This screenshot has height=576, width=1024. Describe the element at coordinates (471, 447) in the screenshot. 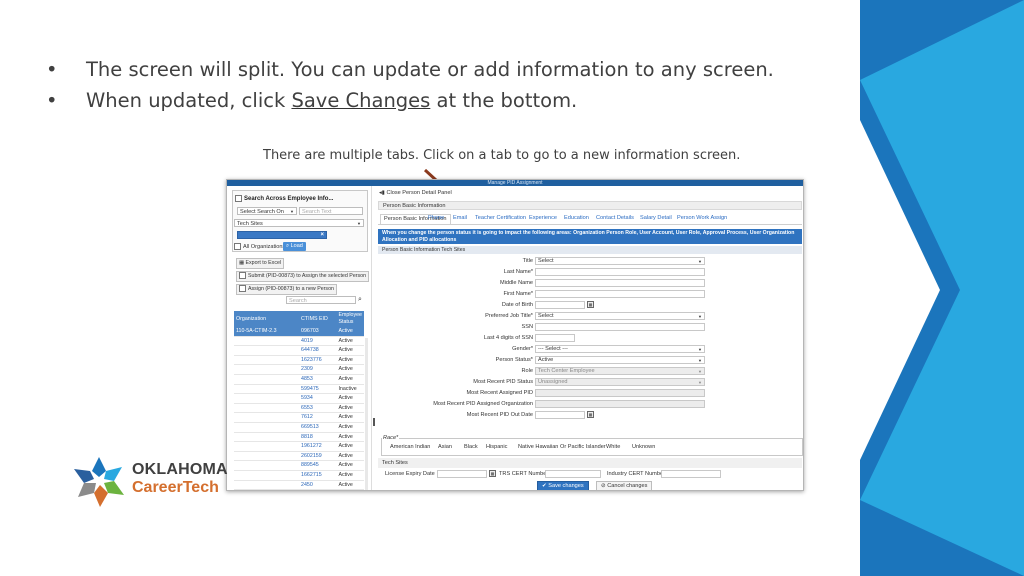

I see `race-option: Black` at that location.